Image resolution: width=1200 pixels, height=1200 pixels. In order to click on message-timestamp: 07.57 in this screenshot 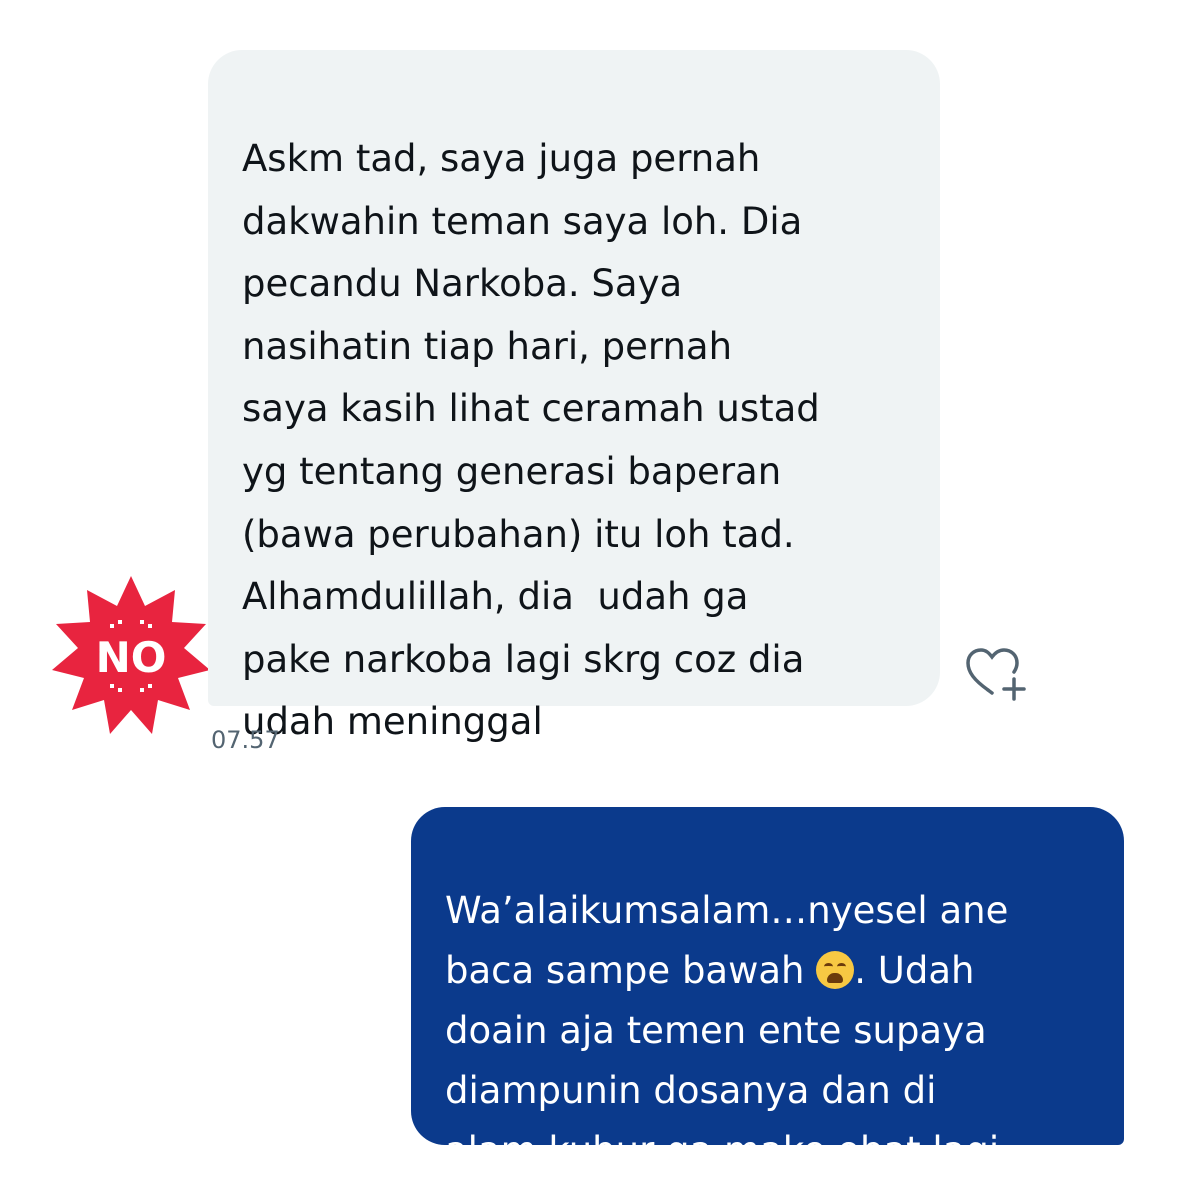, I will do `click(245, 740)`.